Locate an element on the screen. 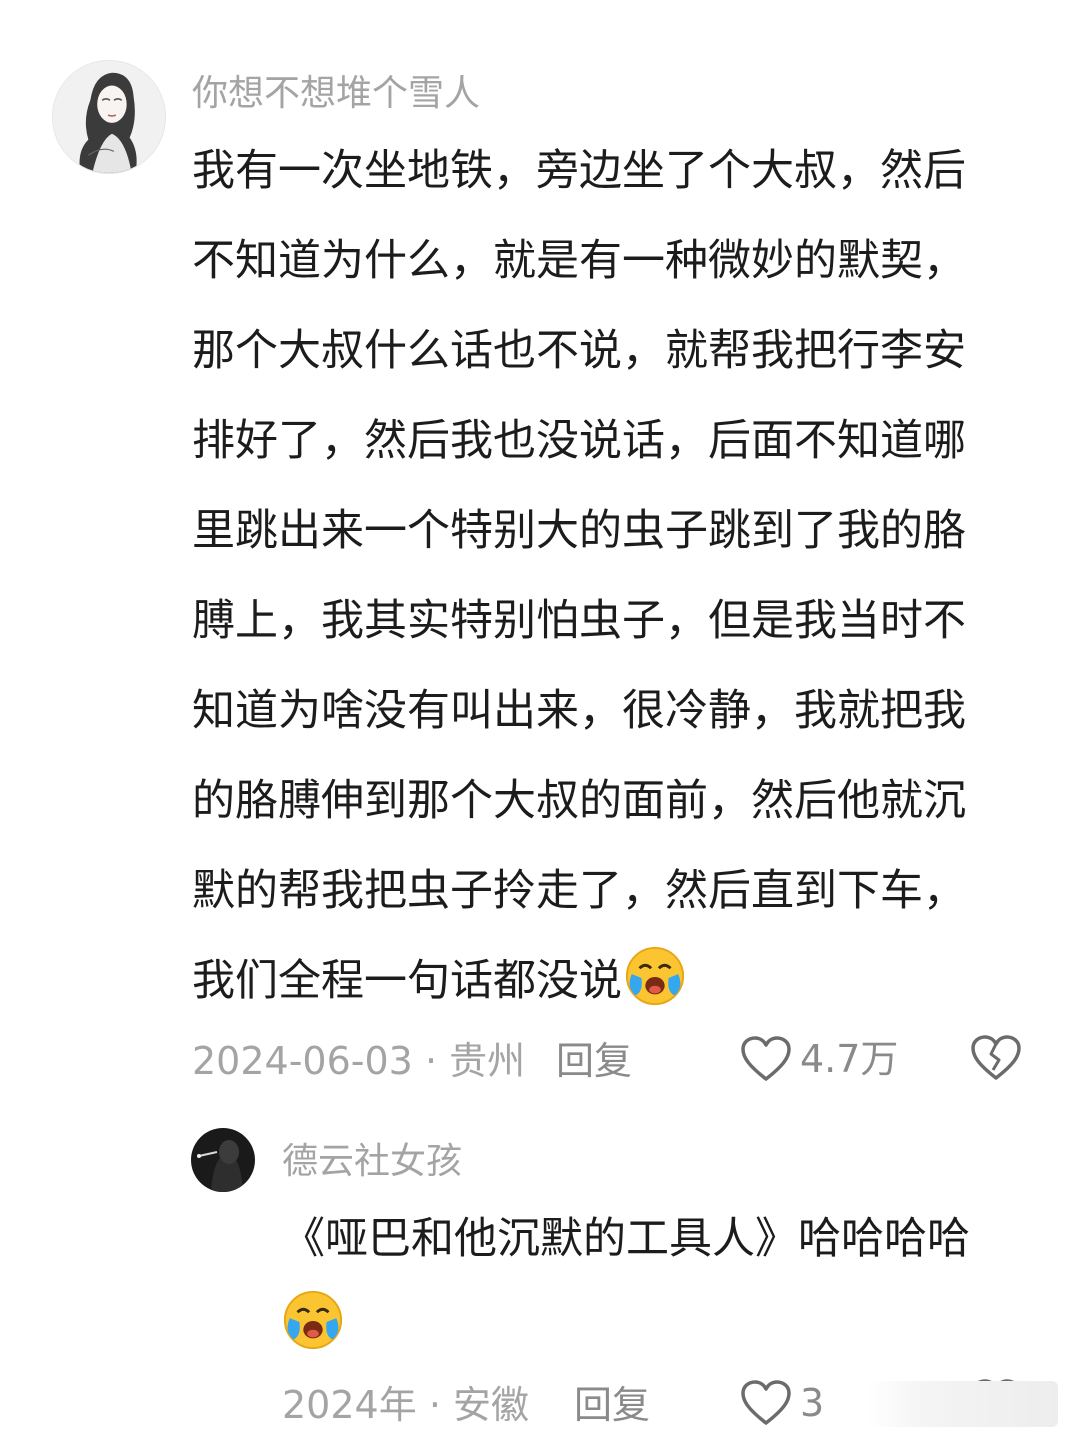 This screenshot has width=1080, height=1439. username: 德云社女孩 is located at coordinates (372, 1162).